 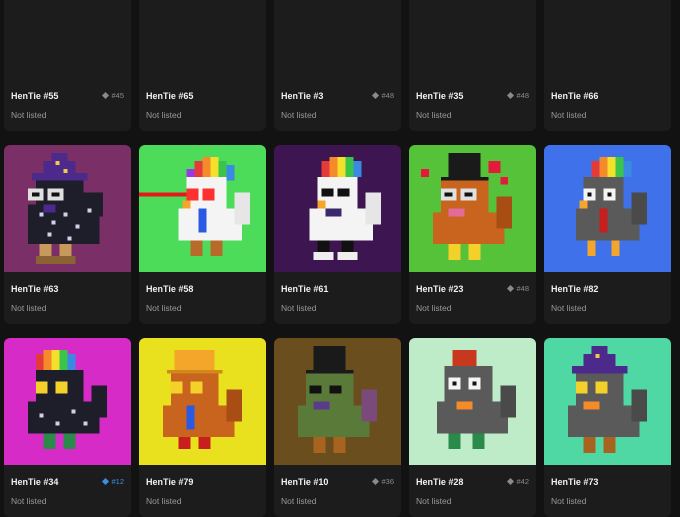 I want to click on nft-card: HenTie #82 Not listed, so click(x=607, y=234).